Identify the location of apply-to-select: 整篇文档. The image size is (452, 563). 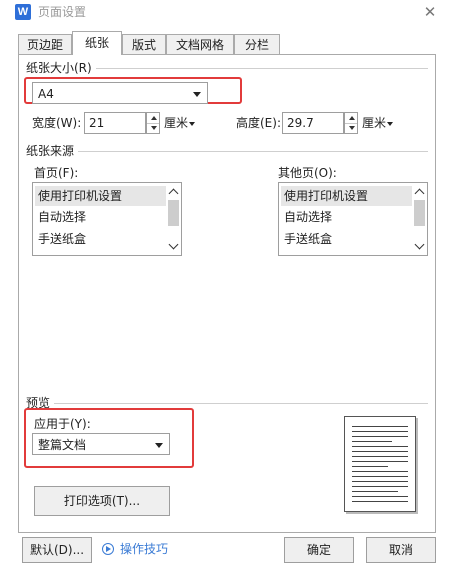
(101, 444).